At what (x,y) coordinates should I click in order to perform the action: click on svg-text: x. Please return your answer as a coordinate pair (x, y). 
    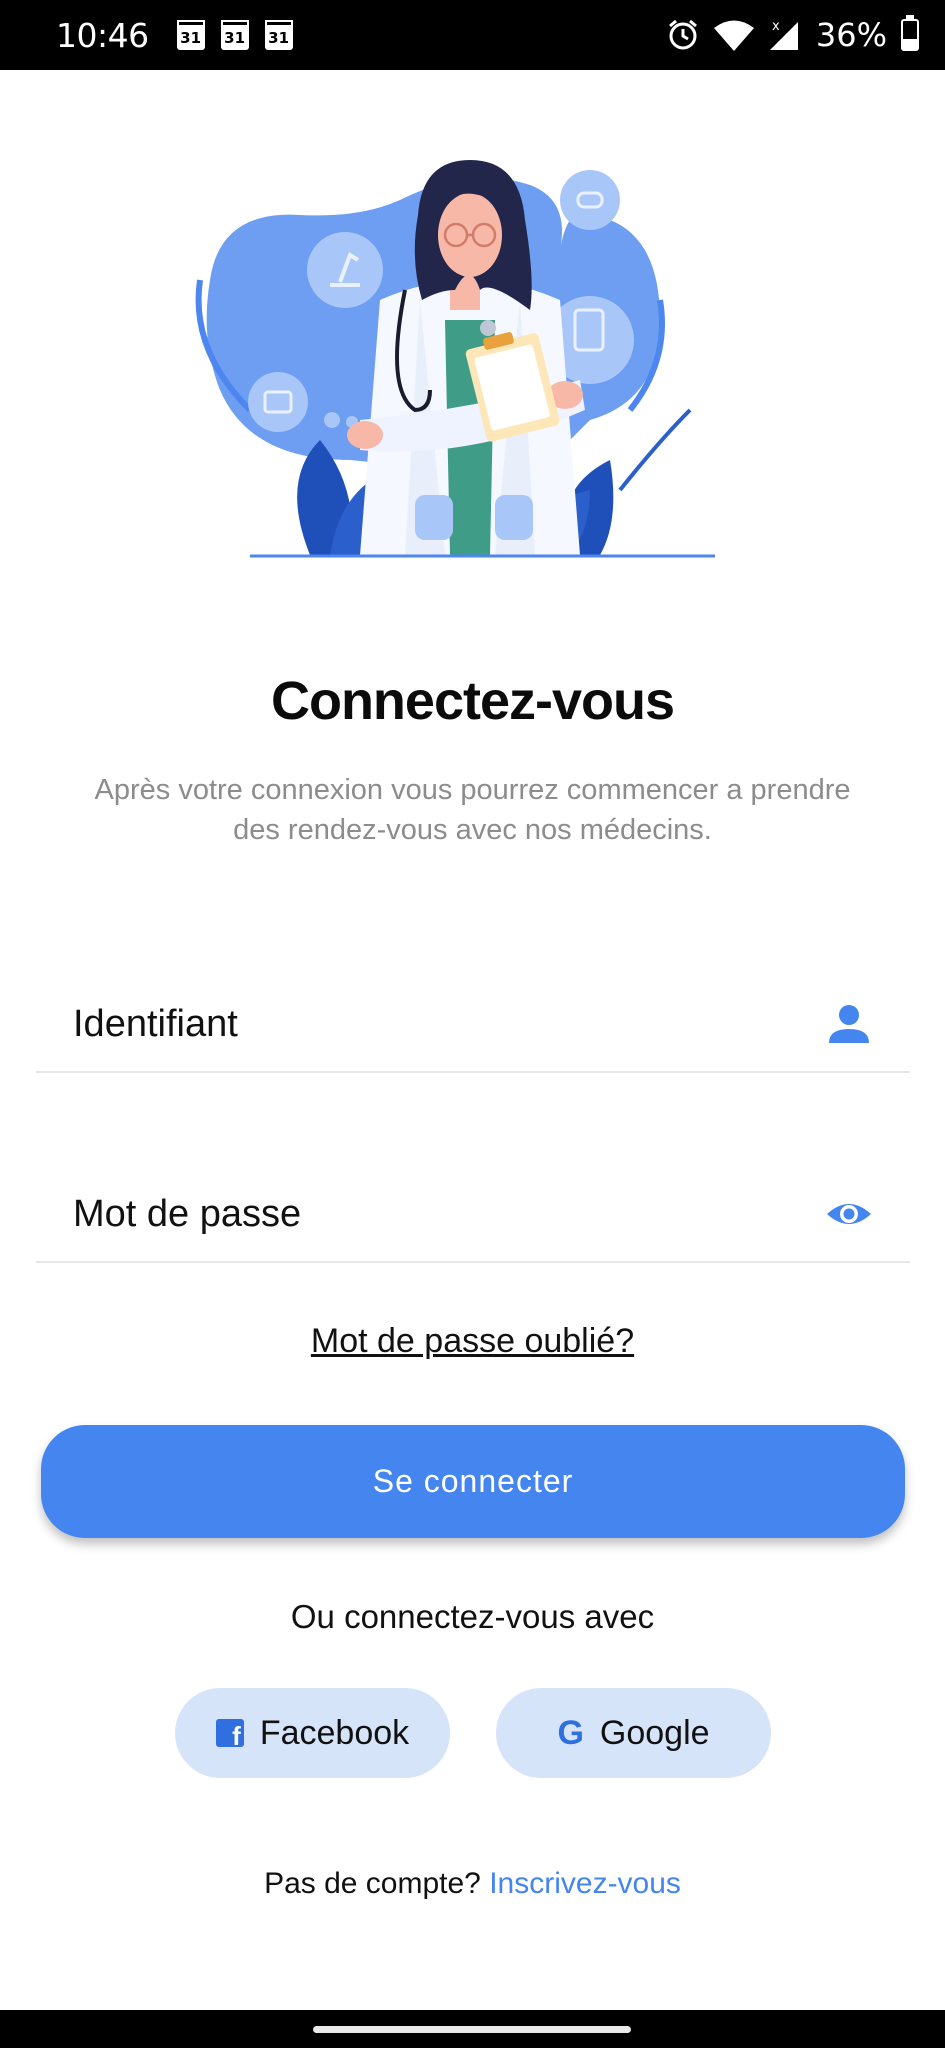
    Looking at the image, I should click on (776, 26).